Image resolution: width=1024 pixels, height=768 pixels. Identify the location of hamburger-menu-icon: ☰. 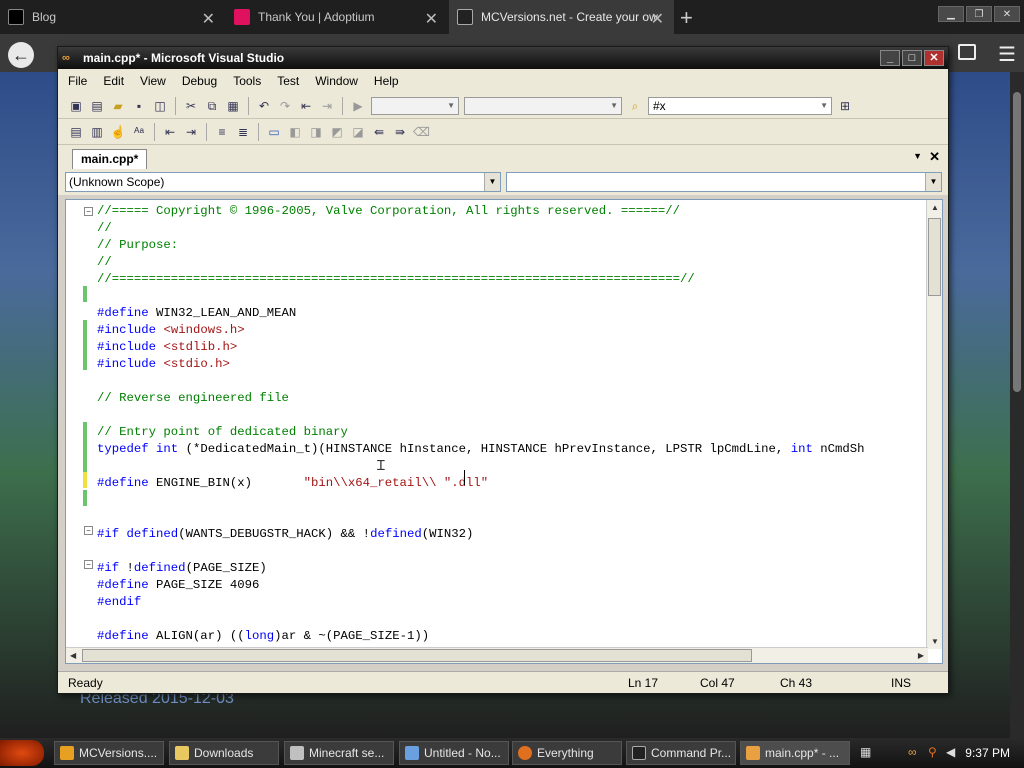
(1007, 54).